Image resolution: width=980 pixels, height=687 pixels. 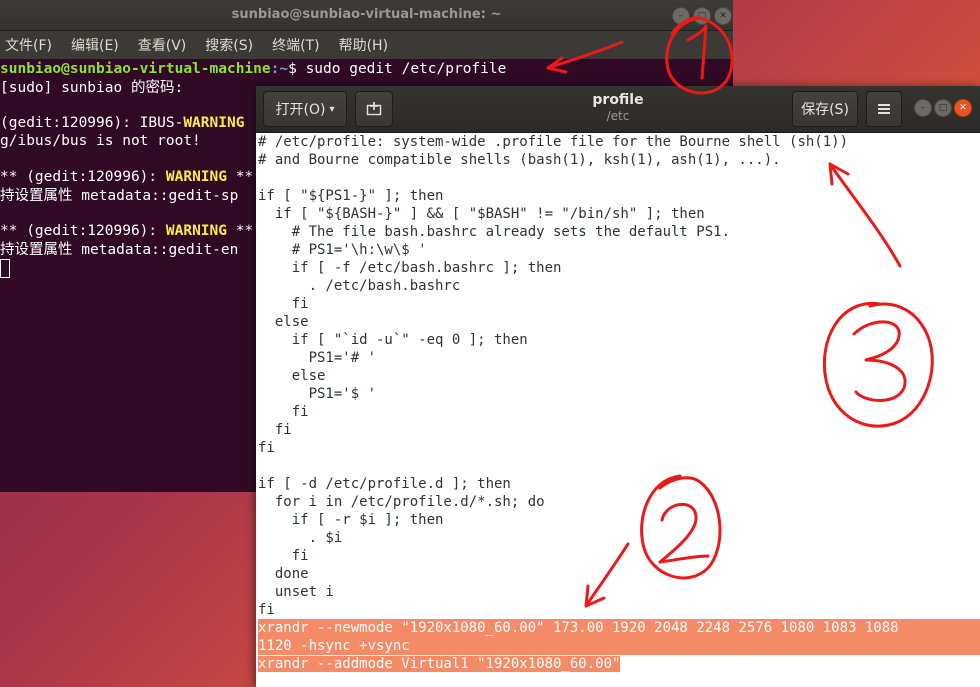 What do you see at coordinates (359, 286) in the screenshot?
I see `code-line: . /etc/bash.bashrc` at bounding box center [359, 286].